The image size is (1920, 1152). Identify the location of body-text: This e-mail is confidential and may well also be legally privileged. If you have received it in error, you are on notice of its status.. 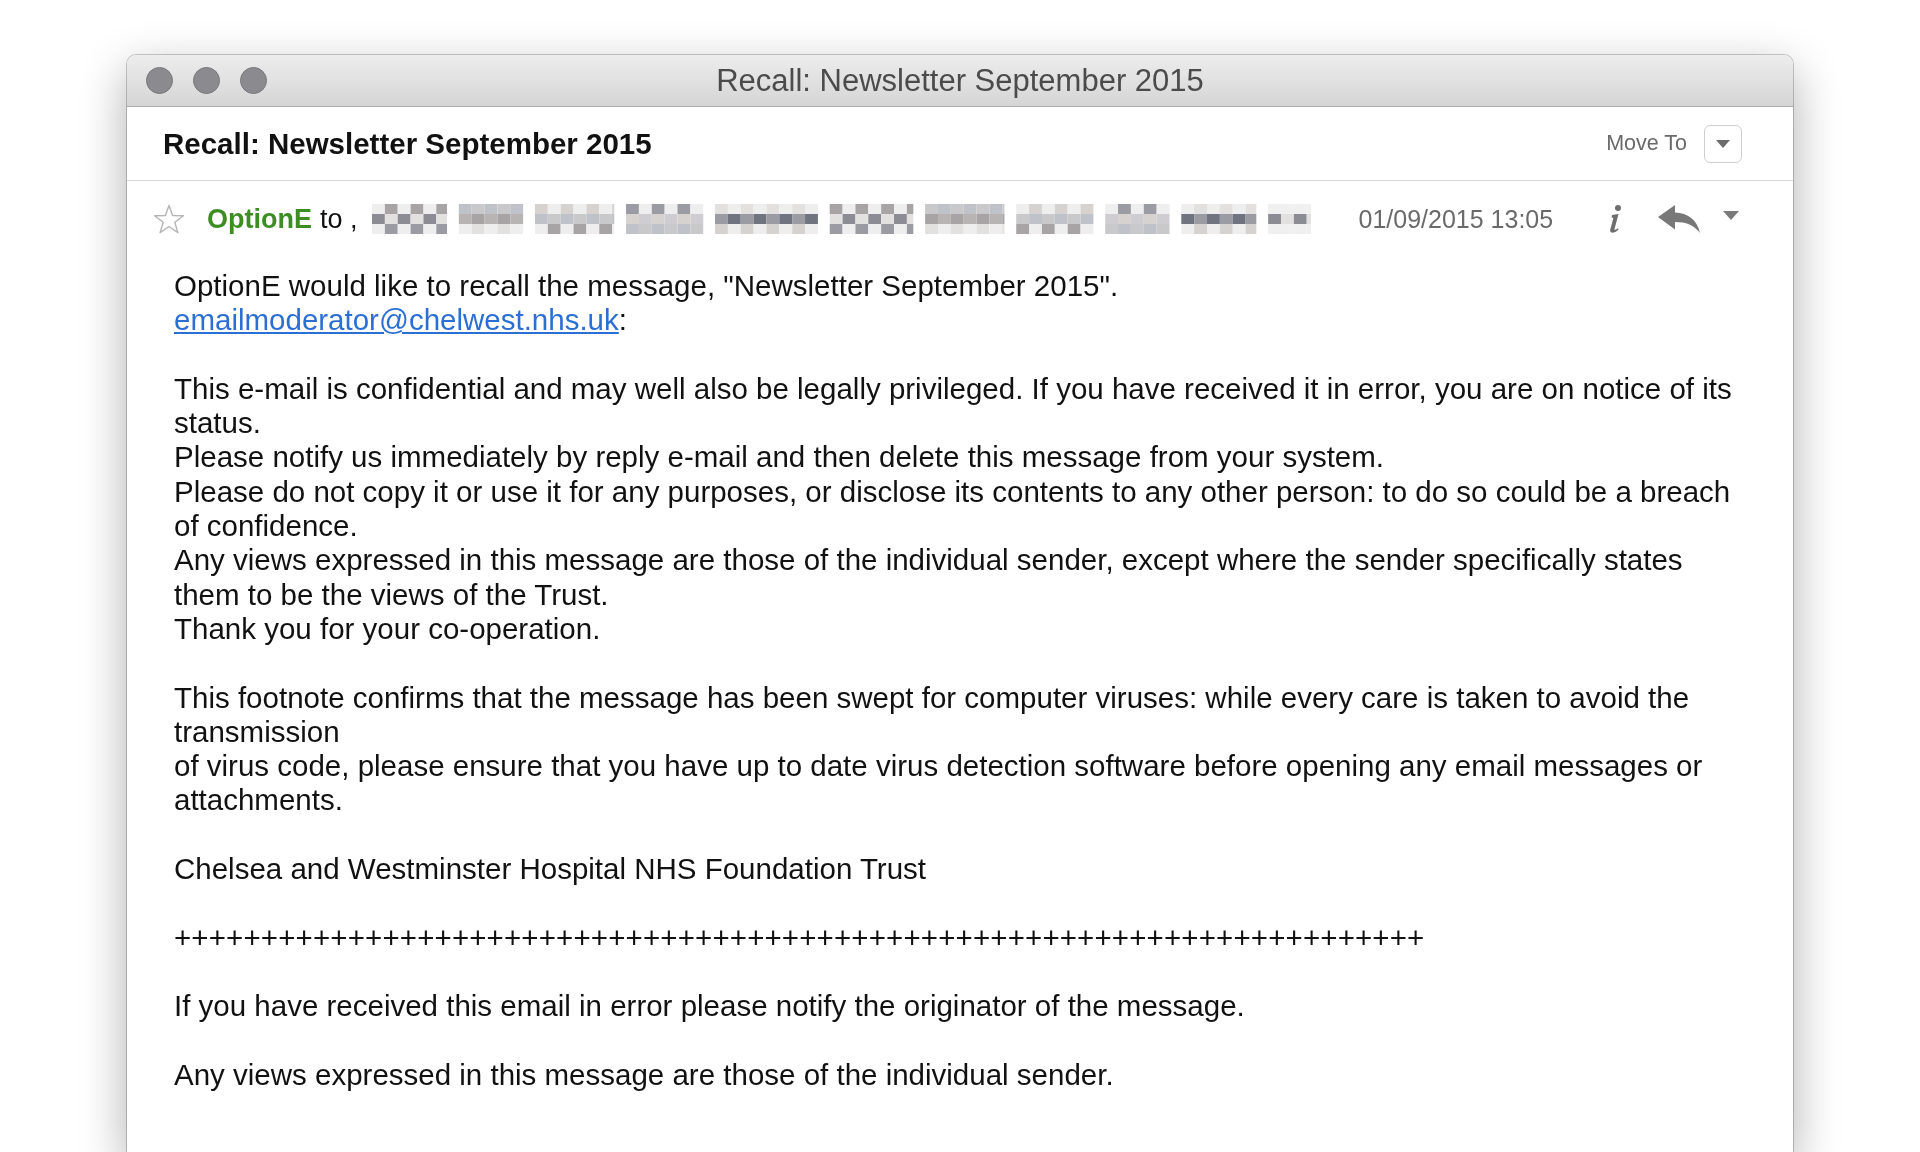
(953, 406).